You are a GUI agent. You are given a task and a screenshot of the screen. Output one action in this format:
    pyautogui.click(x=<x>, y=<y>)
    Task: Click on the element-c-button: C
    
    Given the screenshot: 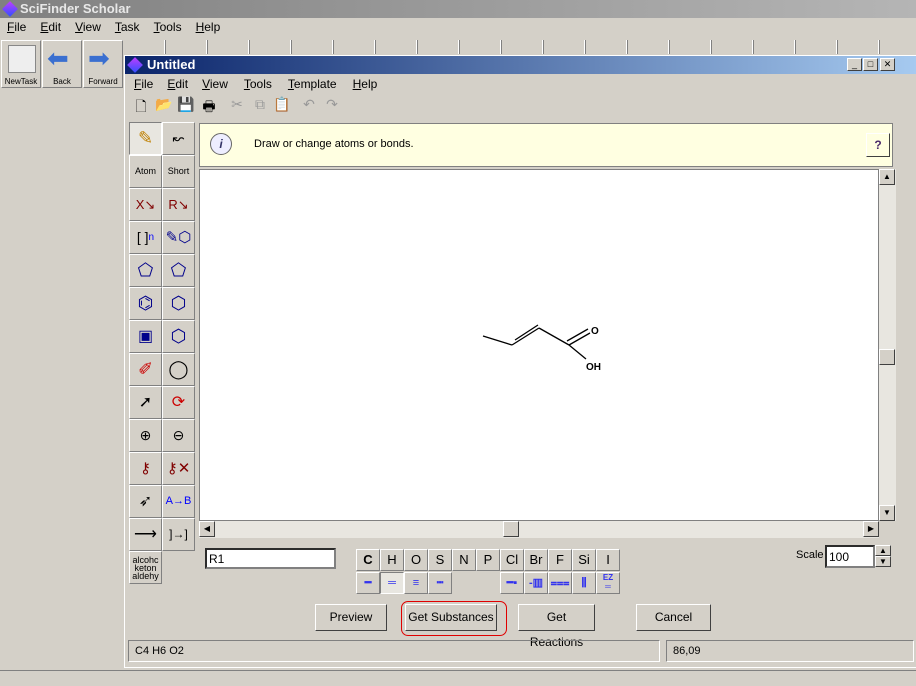 What is the action you would take?
    pyautogui.click(x=368, y=560)
    